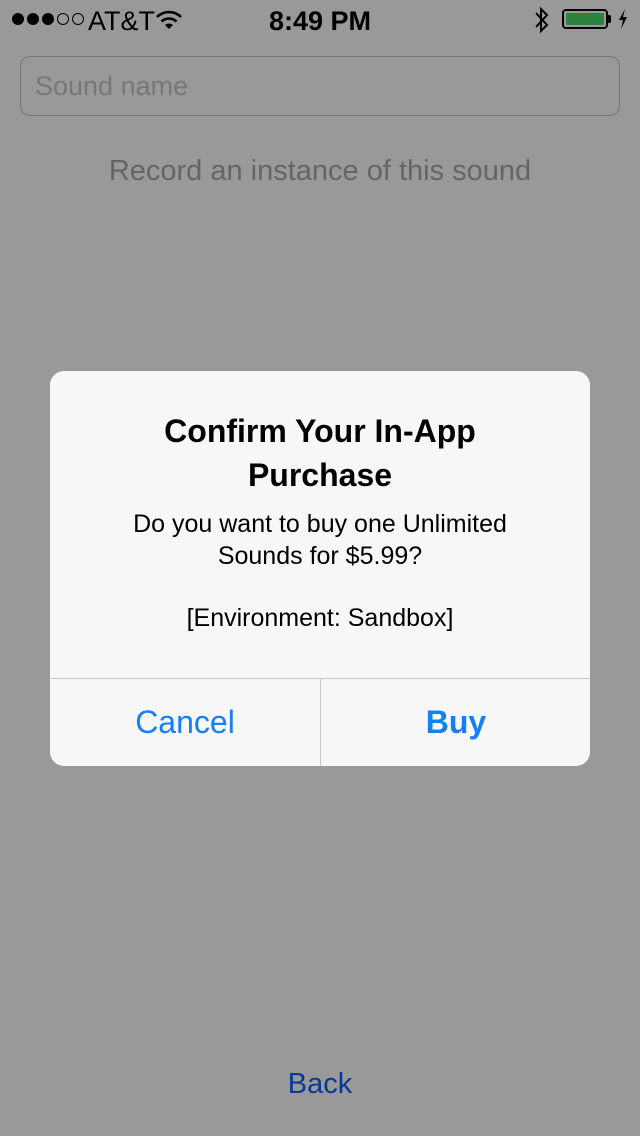 This screenshot has width=640, height=1136. What do you see at coordinates (320, 618) in the screenshot?
I see `alert-environment-label: [Environment: Sandbox]` at bounding box center [320, 618].